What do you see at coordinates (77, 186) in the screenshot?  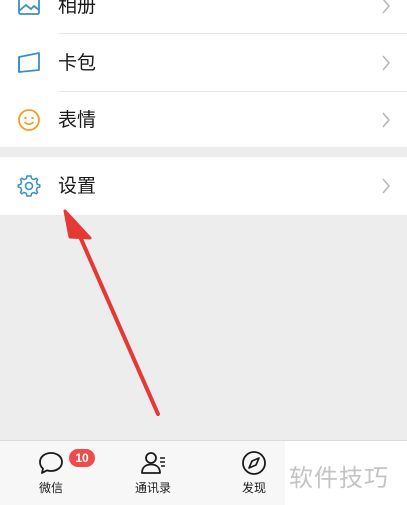 I see `menu-item-label: 设置` at bounding box center [77, 186].